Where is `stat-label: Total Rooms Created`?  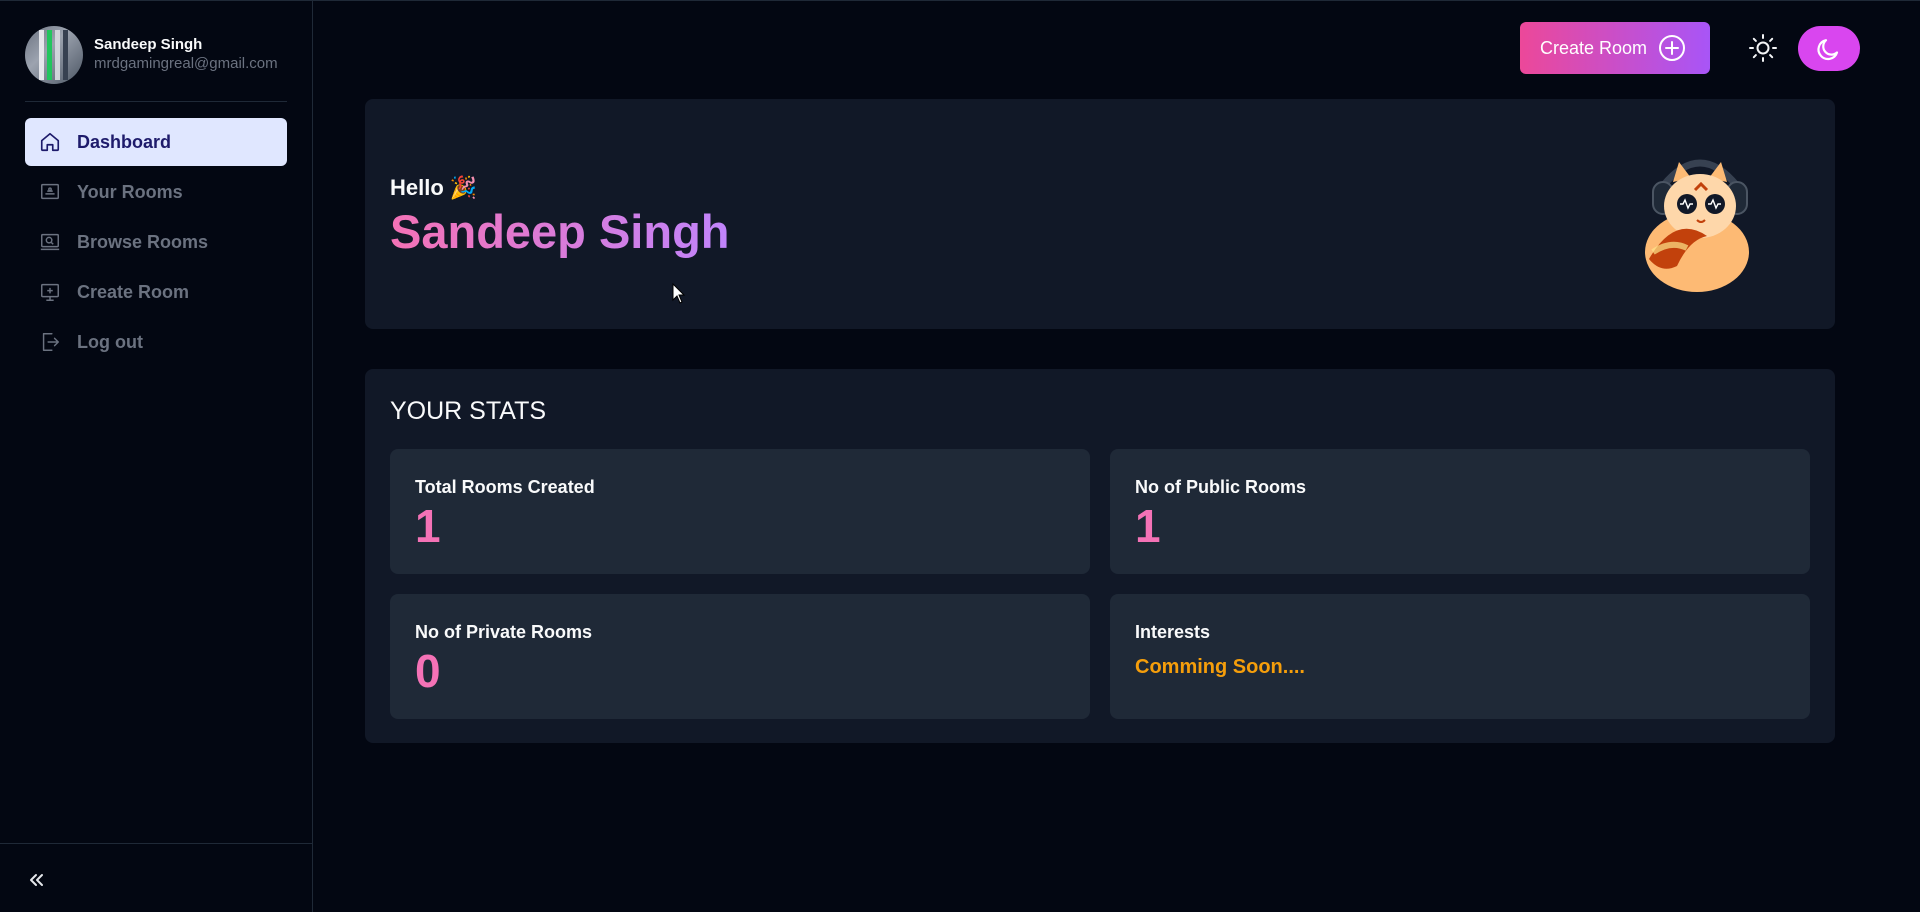 stat-label: Total Rooms Created is located at coordinates (505, 487).